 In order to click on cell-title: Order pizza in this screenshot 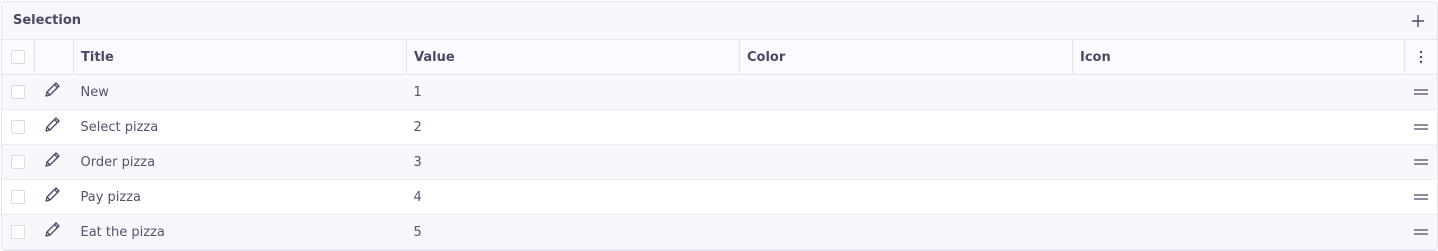, I will do `click(240, 162)`.